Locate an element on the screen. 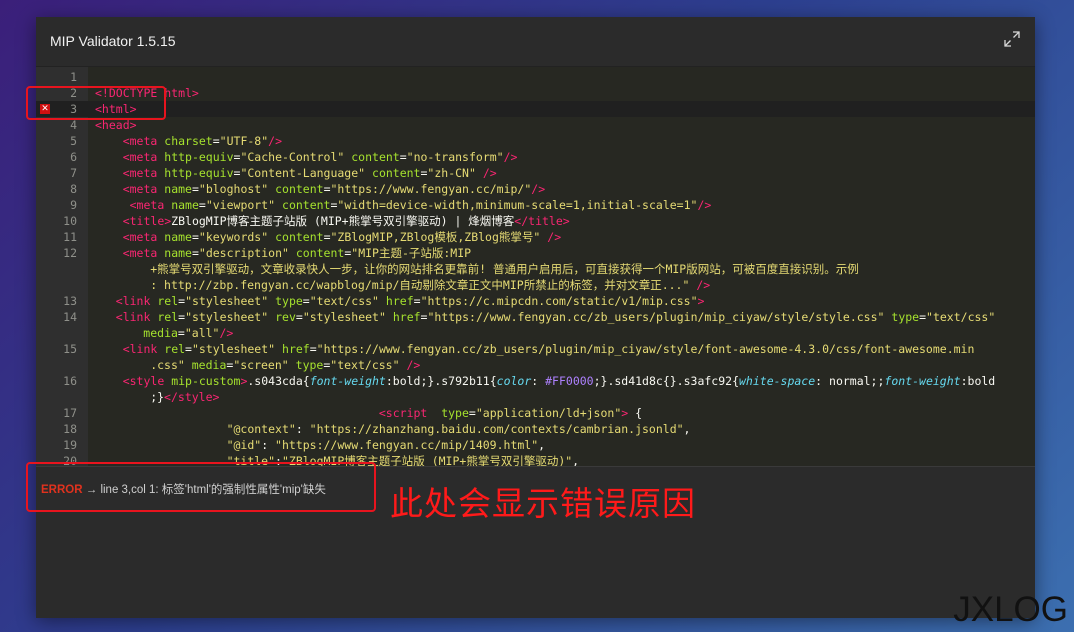  line-number: 19 is located at coordinates (70, 445).